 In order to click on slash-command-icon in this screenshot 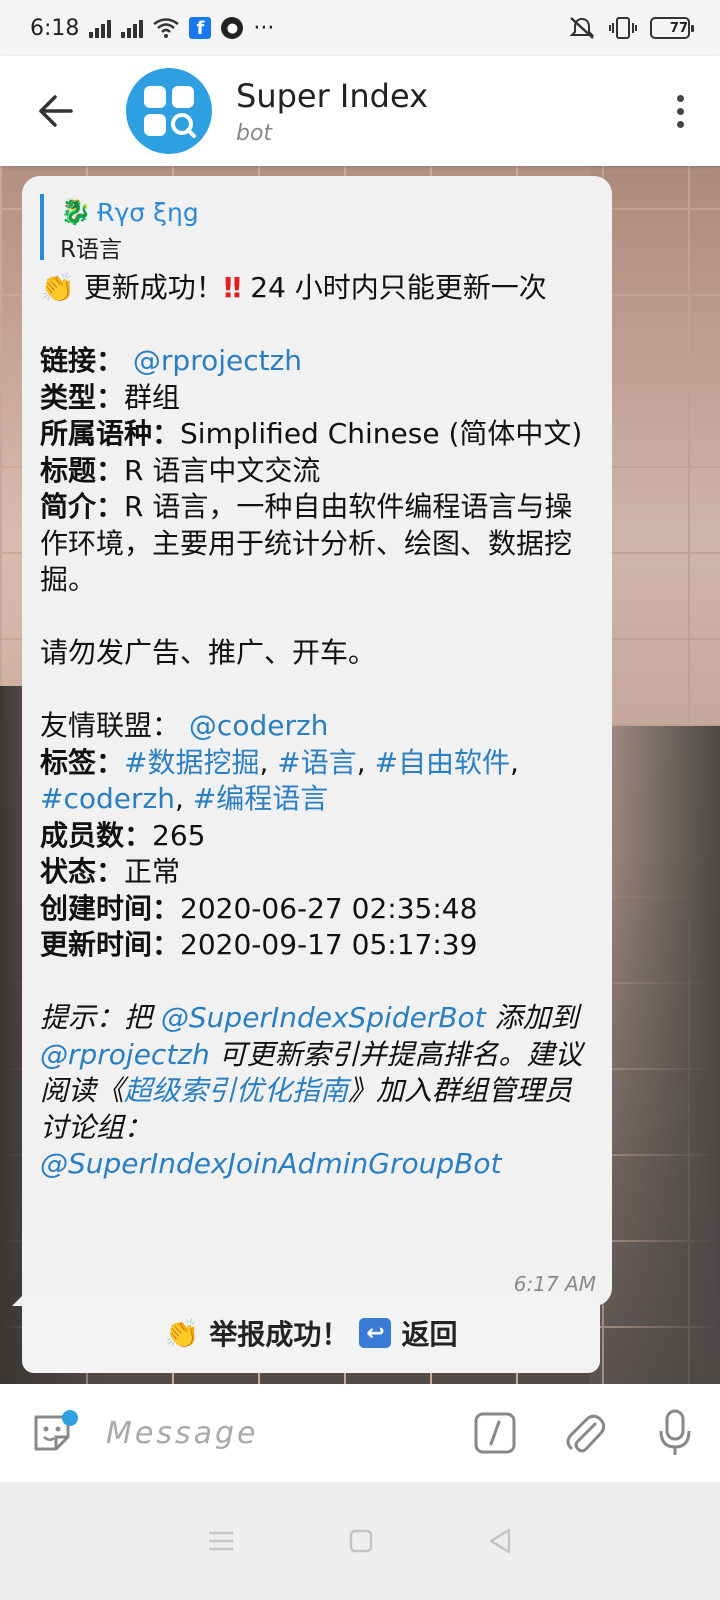, I will do `click(495, 1433)`.